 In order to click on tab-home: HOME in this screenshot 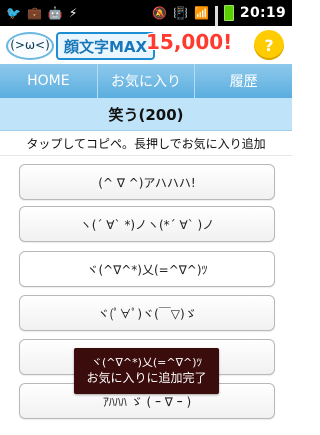, I will do `click(49, 81)`.